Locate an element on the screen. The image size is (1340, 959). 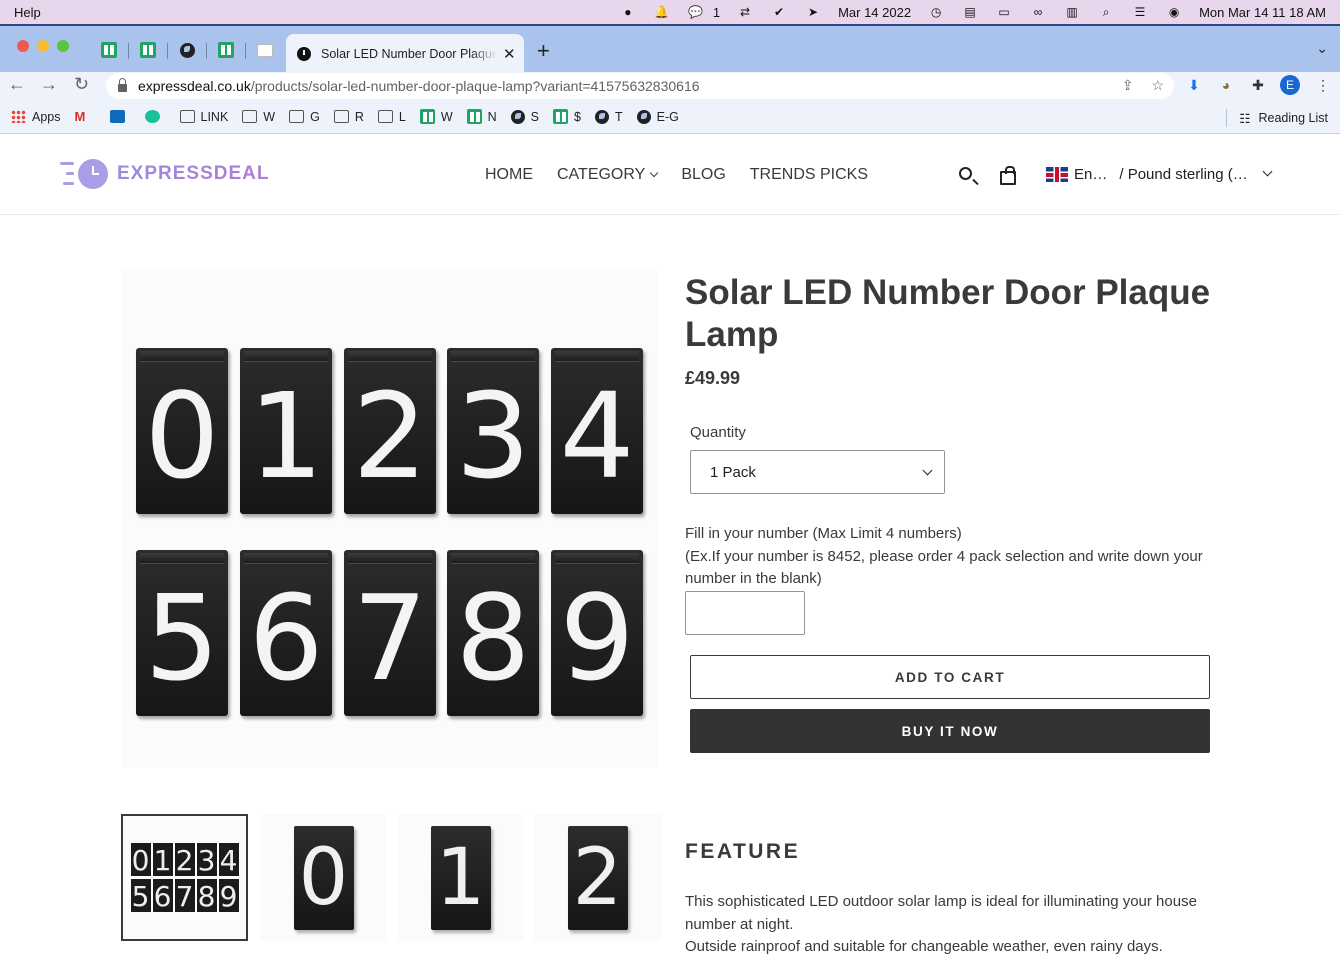
forward-arrow-icon: → is located at coordinates (49, 84).